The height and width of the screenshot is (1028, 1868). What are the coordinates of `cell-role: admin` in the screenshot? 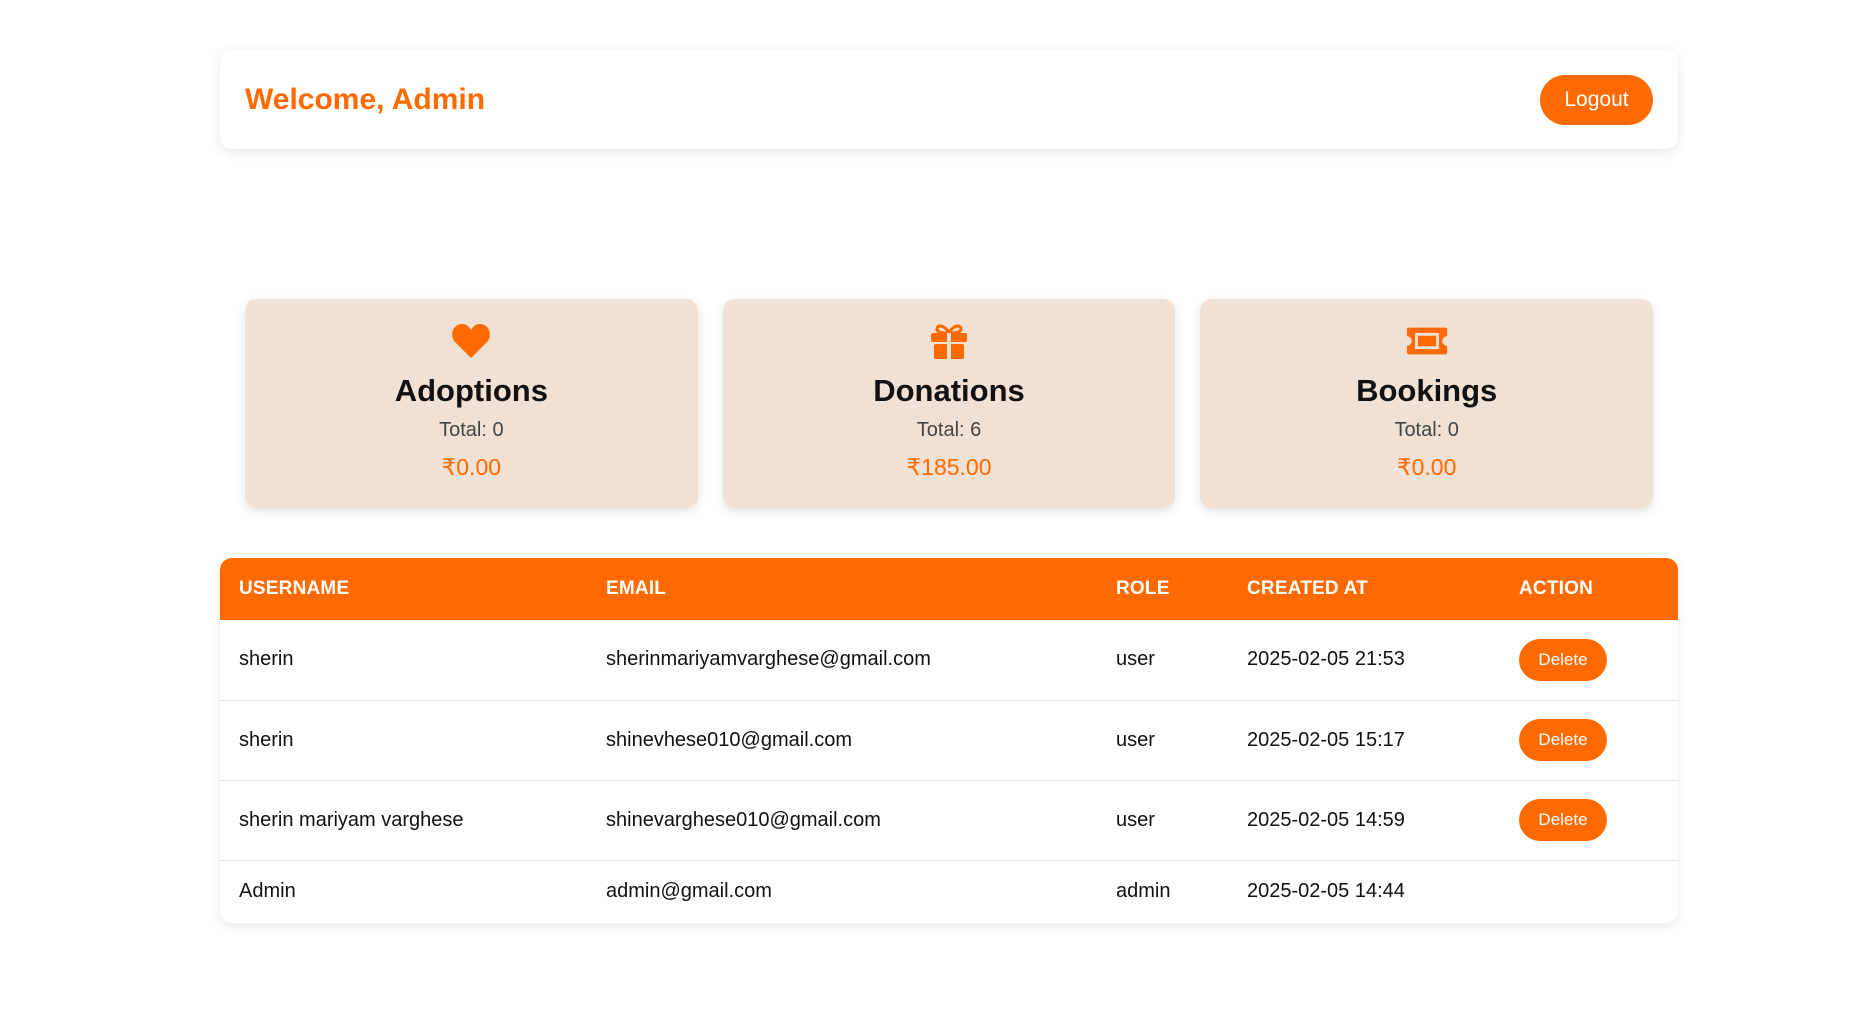 It's located at (1143, 890).